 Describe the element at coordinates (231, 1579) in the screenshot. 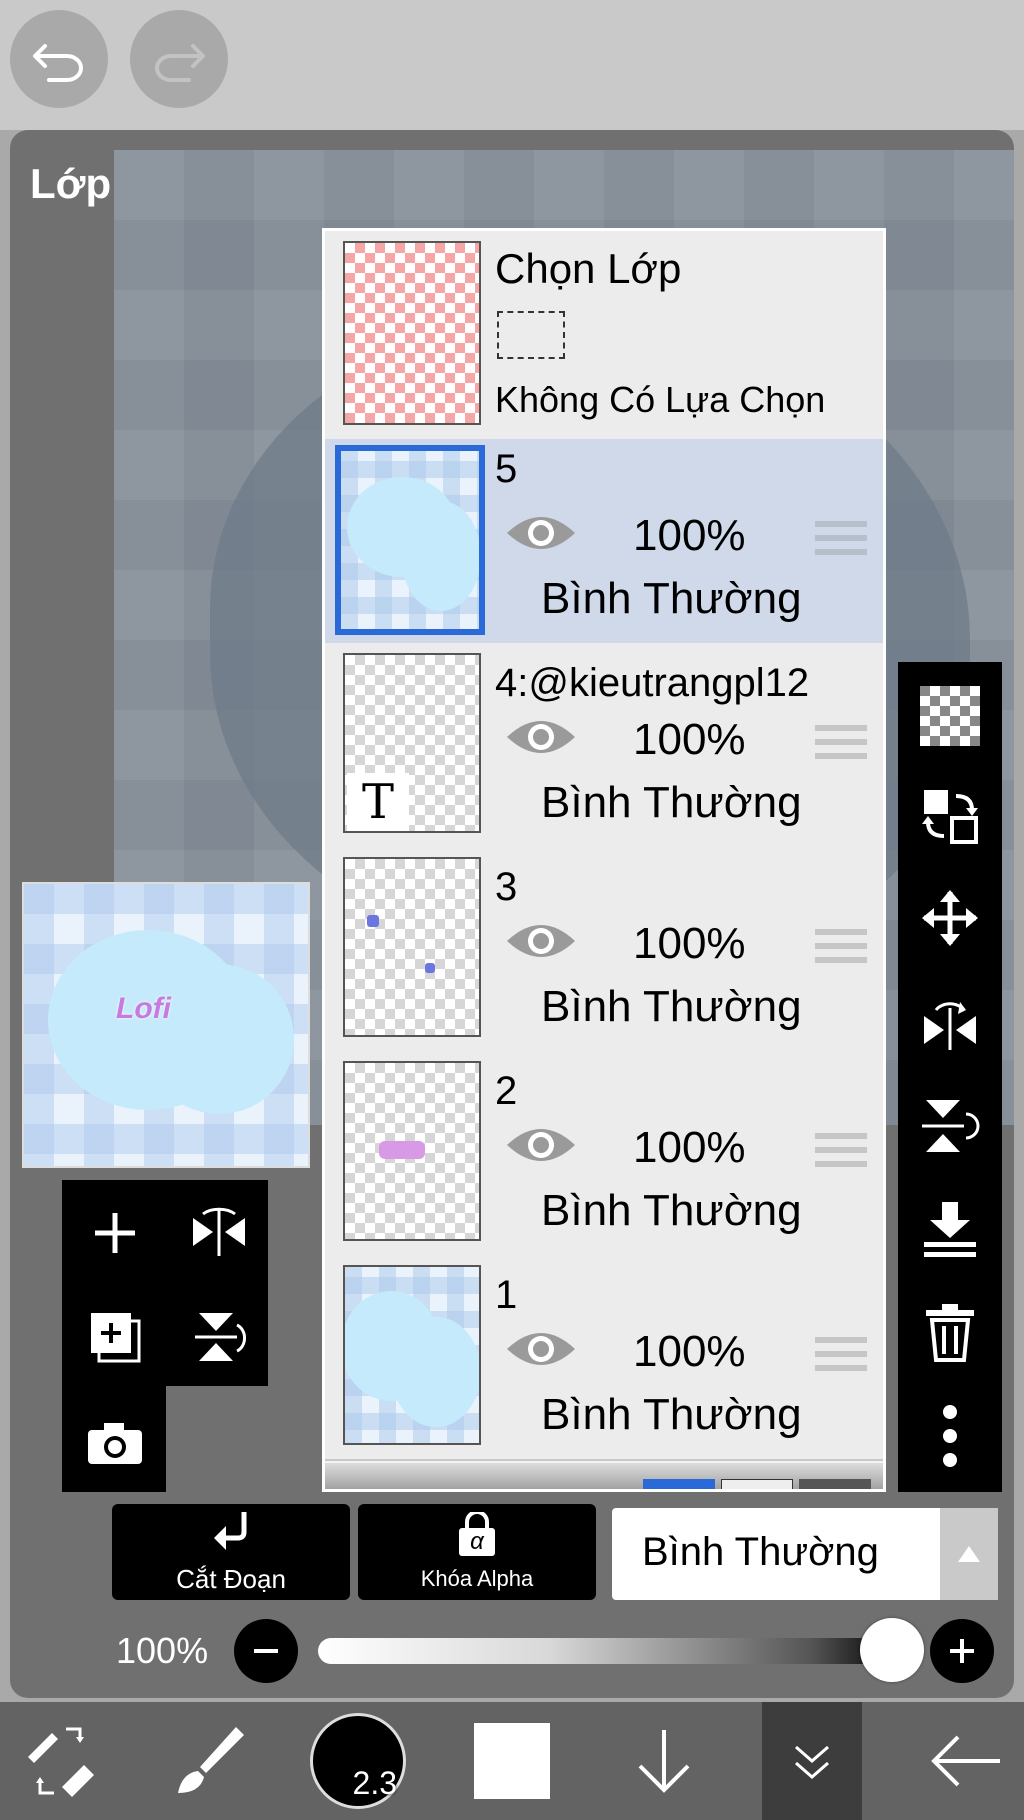

I see `clip-label: Cắt Đoạn` at that location.